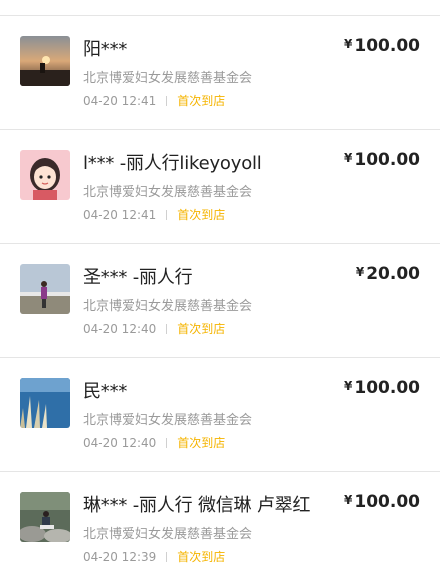 Image resolution: width=440 pixels, height=586 pixels. I want to click on donor-name: l*** -丽人行likeyoyoll, so click(172, 163).